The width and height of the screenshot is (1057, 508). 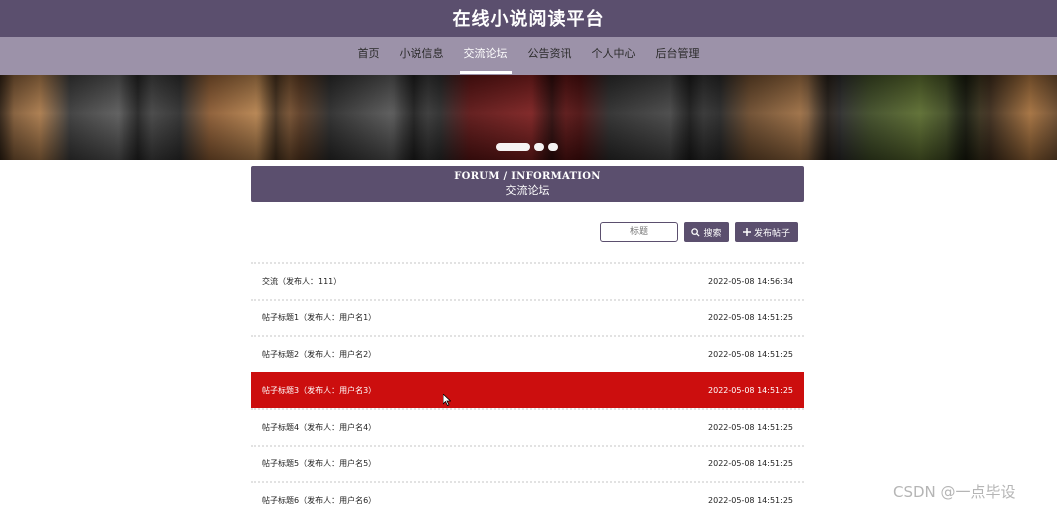 I want to click on carousel-dots, so click(x=527, y=147).